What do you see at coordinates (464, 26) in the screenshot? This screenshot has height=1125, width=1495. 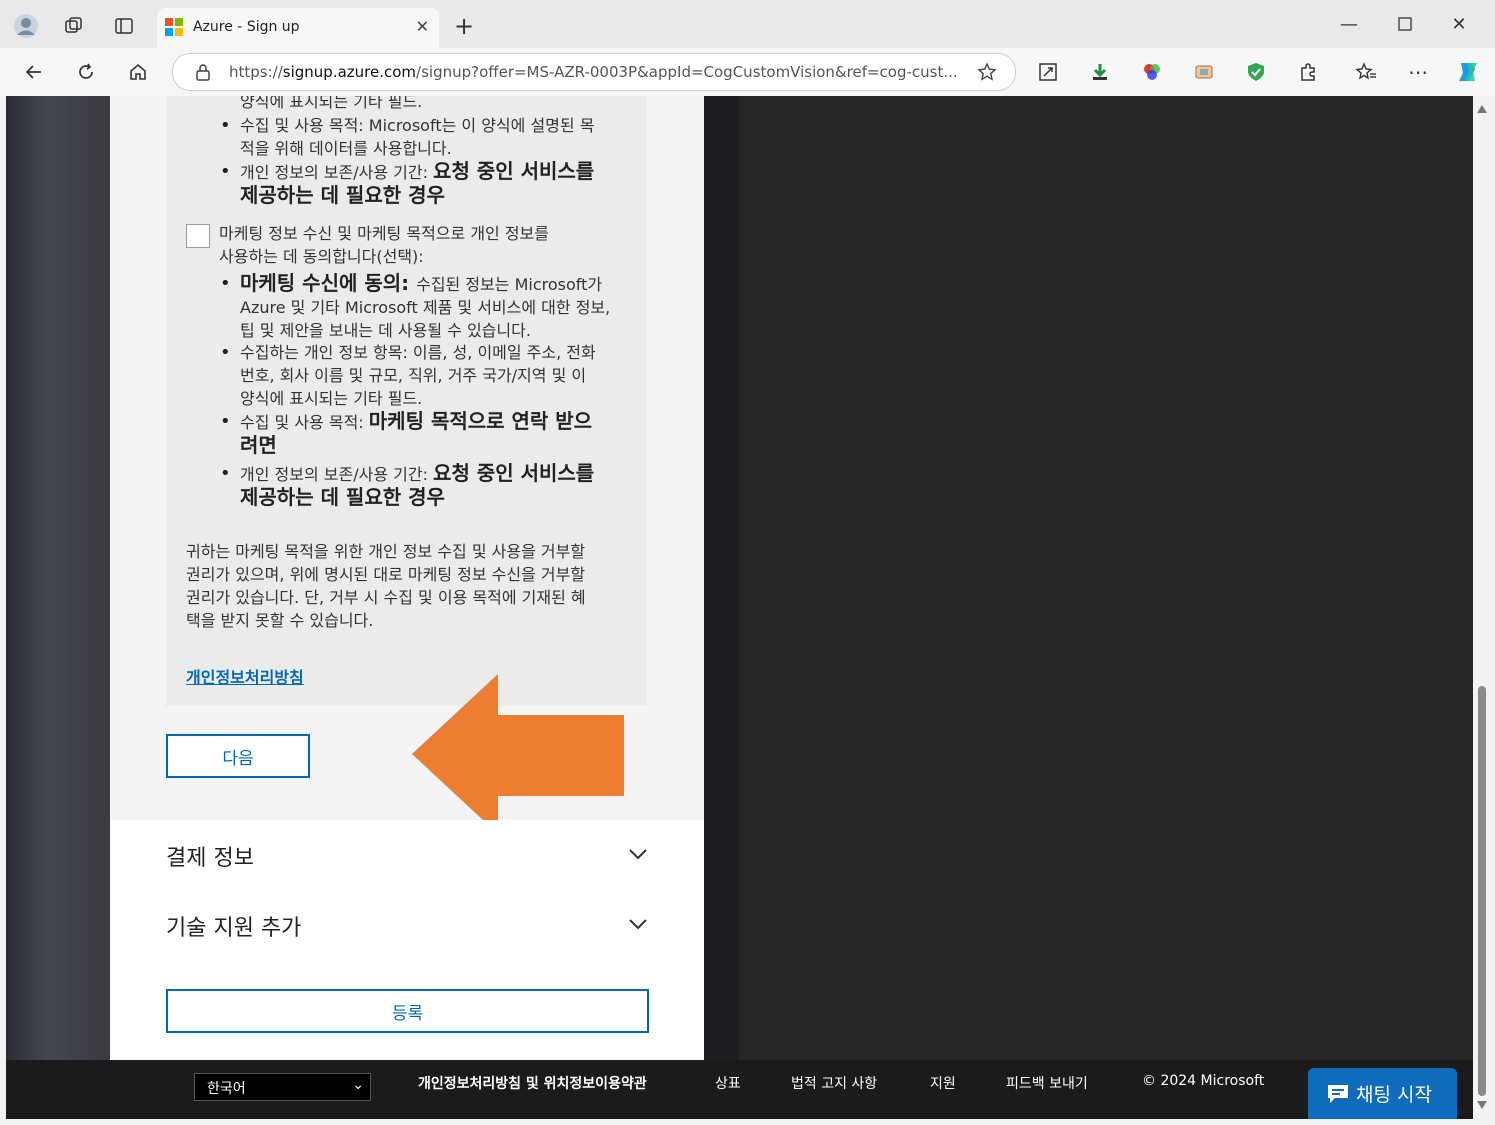 I see `new-tab-icon: +` at bounding box center [464, 26].